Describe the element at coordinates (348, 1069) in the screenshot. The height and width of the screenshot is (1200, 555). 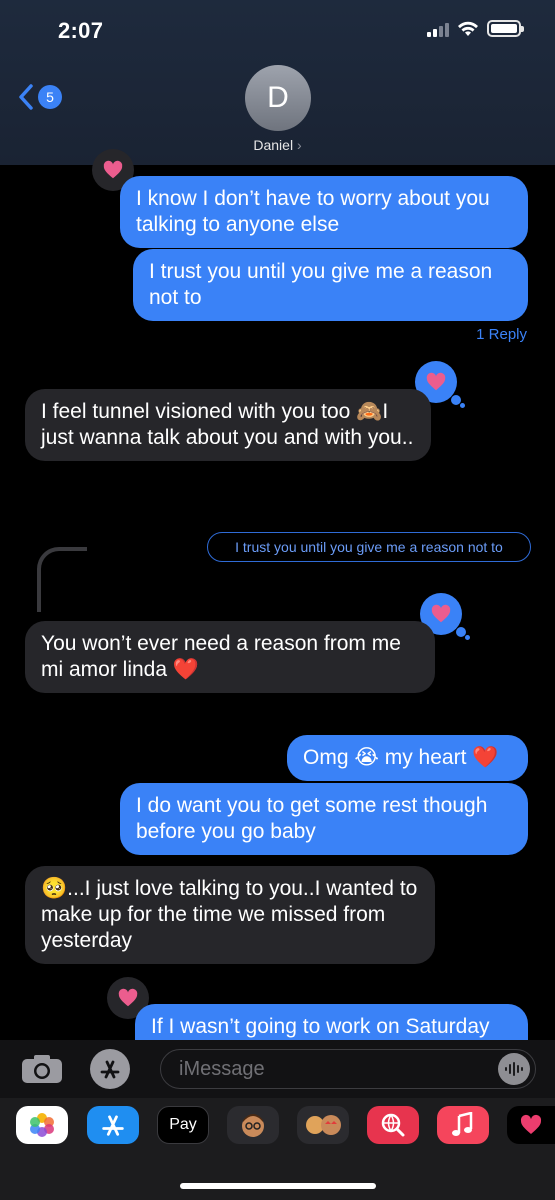
I see `imessage-input: iMessage` at that location.